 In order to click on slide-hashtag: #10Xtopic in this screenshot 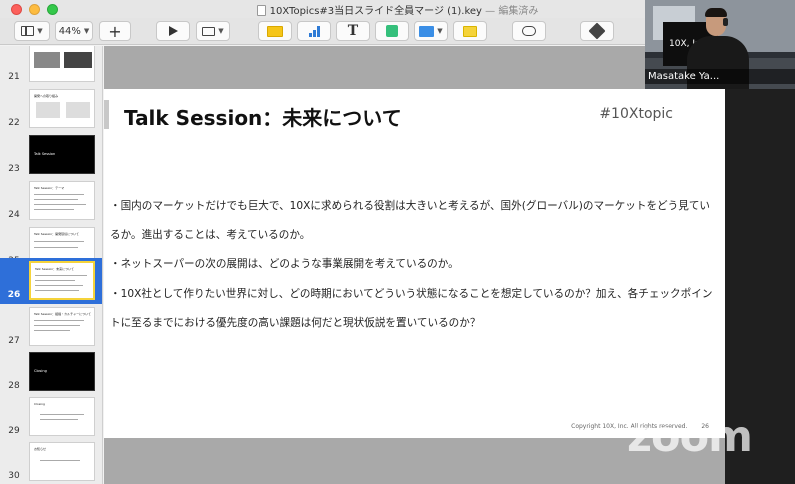, I will do `click(636, 114)`.